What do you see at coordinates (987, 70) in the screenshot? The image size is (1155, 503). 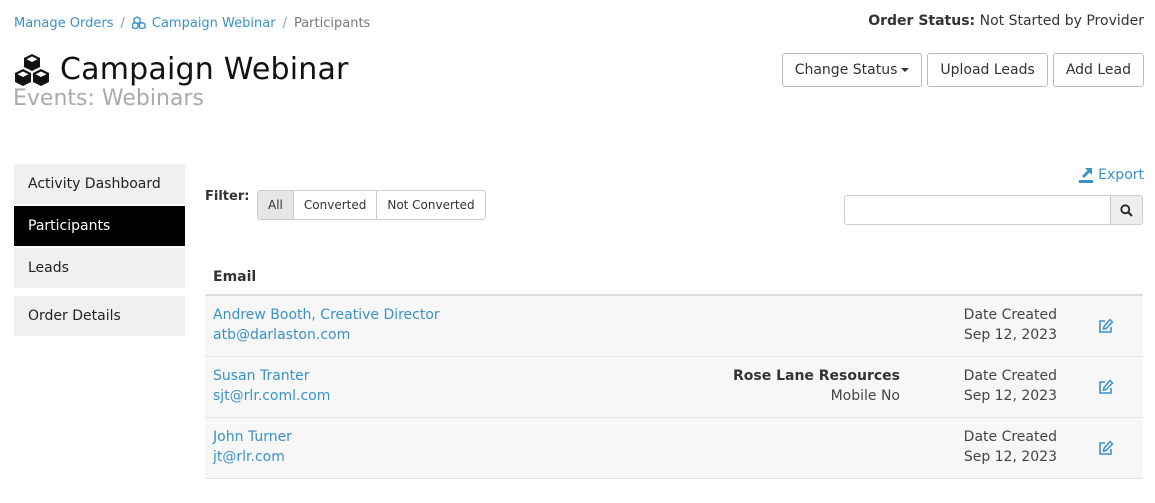 I see `upload-leads-button: Upload Leads` at bounding box center [987, 70].